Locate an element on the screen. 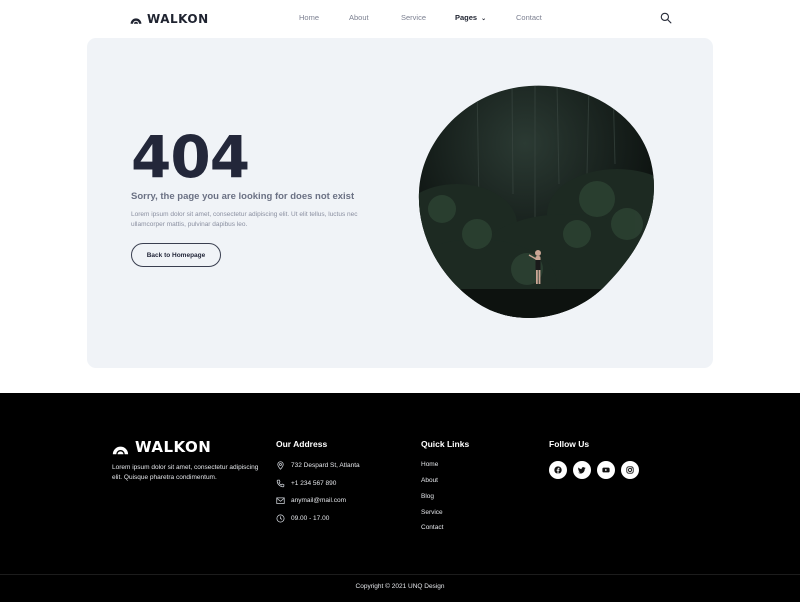 Image resolution: width=800 pixels, height=602 pixels. location-icon is located at coordinates (280, 465).